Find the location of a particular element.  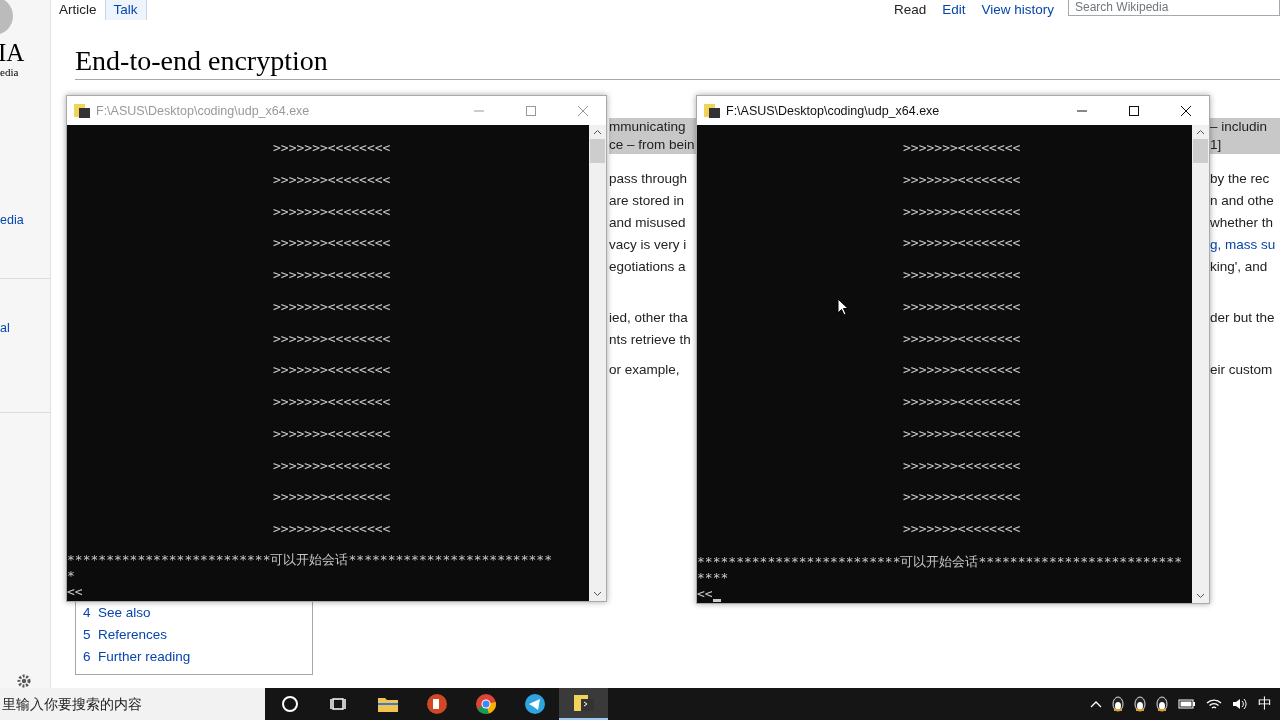

console-line: * is located at coordinates (71, 576).